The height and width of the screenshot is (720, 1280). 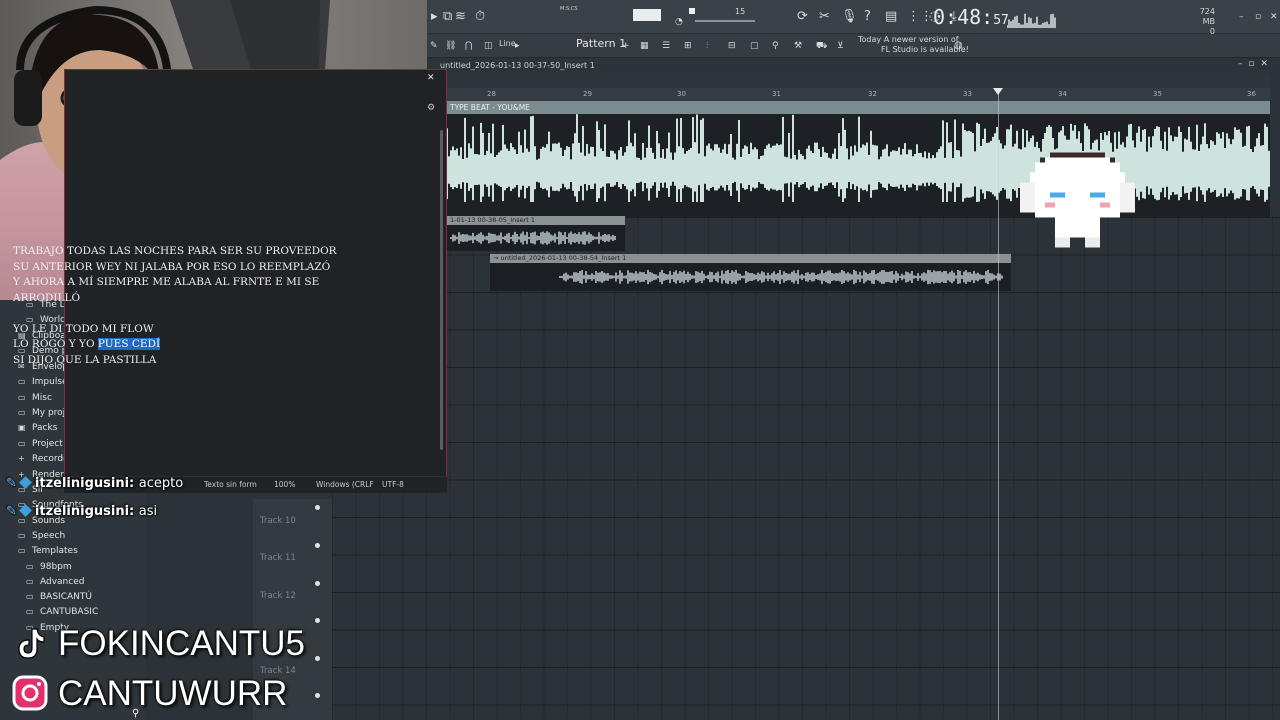 I want to click on playhead-line, so click(x=998, y=406).